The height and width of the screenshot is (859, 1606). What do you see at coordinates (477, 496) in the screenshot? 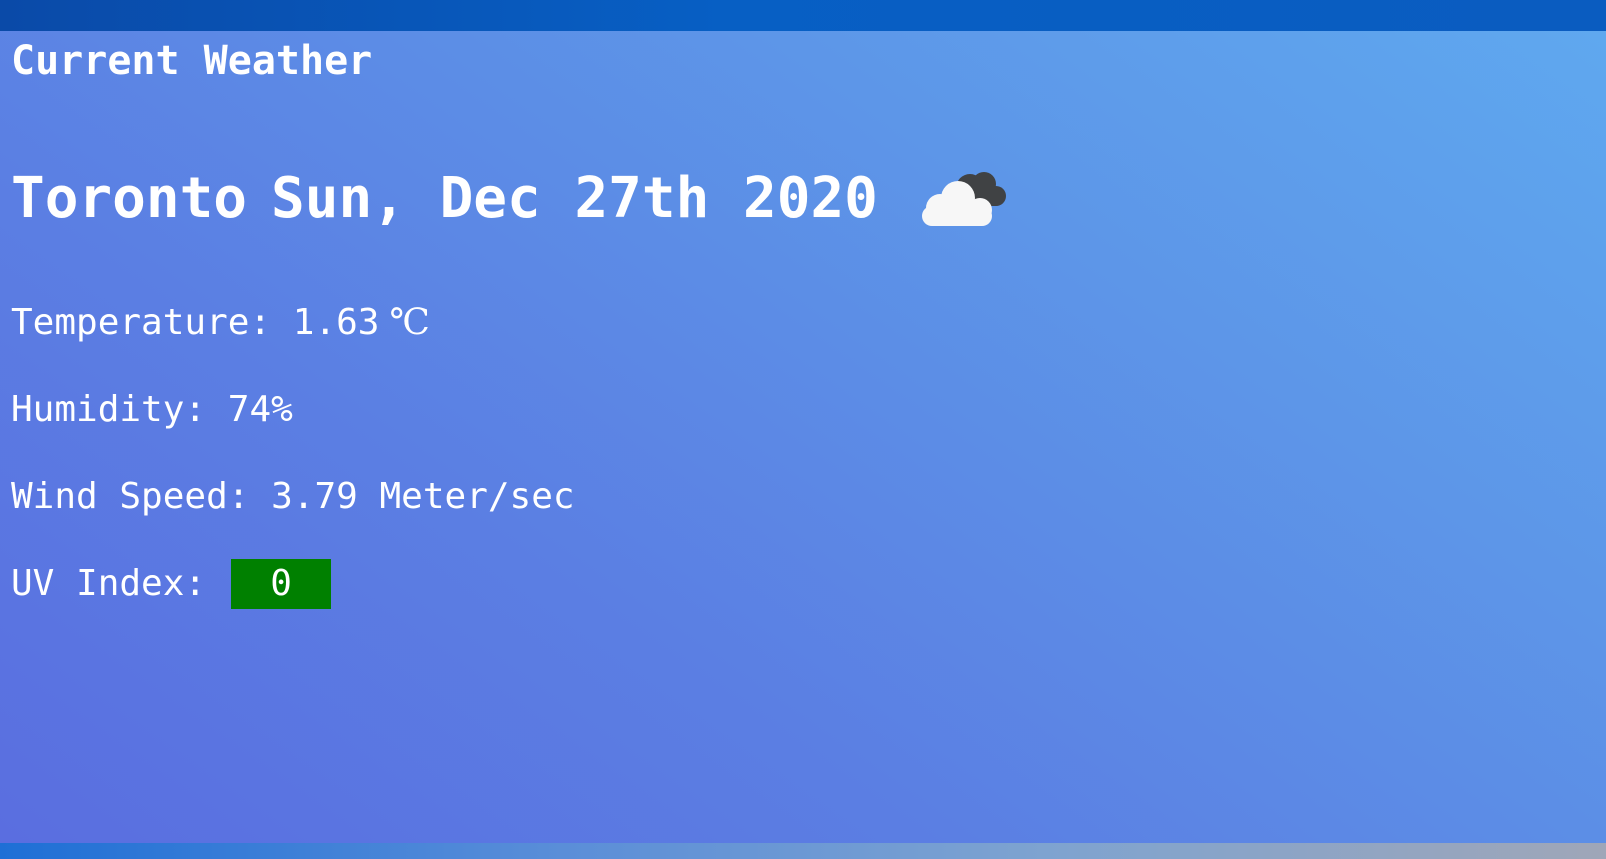
I see `wind-speed-unit: Meter/sec` at bounding box center [477, 496].